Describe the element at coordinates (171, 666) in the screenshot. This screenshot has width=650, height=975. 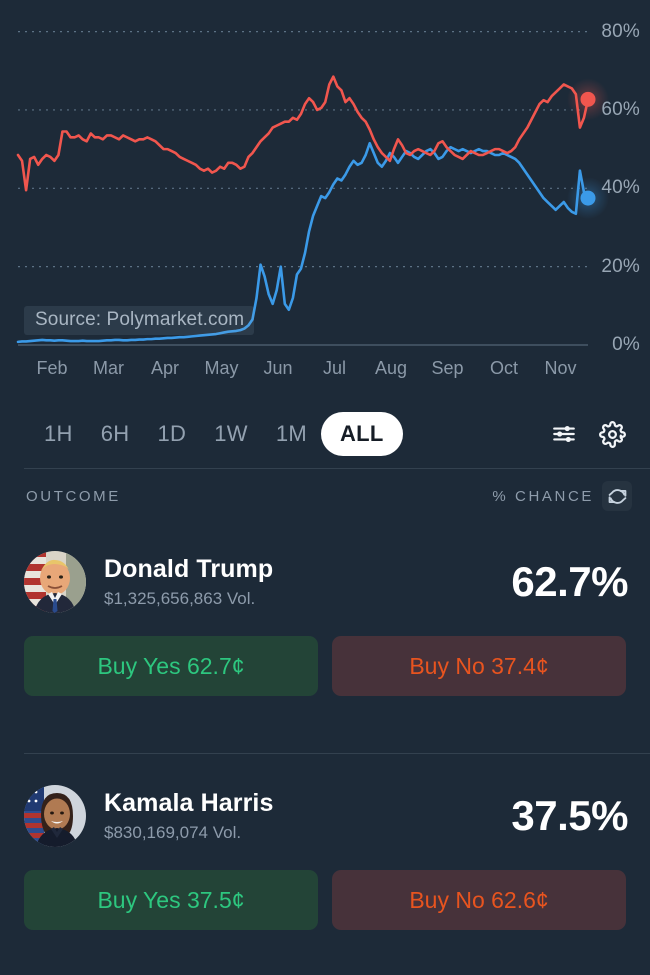
I see `buy-yes-button: Buy Yes 62.7¢` at that location.